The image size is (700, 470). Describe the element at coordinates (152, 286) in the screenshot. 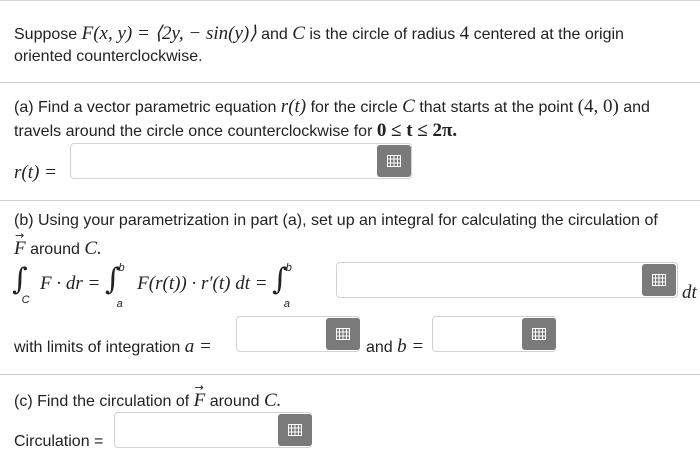

I see `circulation-integral-expression: ∫C F · dr = ∫ba F(r(t)) · r′(t) dt = ∫ba` at that location.